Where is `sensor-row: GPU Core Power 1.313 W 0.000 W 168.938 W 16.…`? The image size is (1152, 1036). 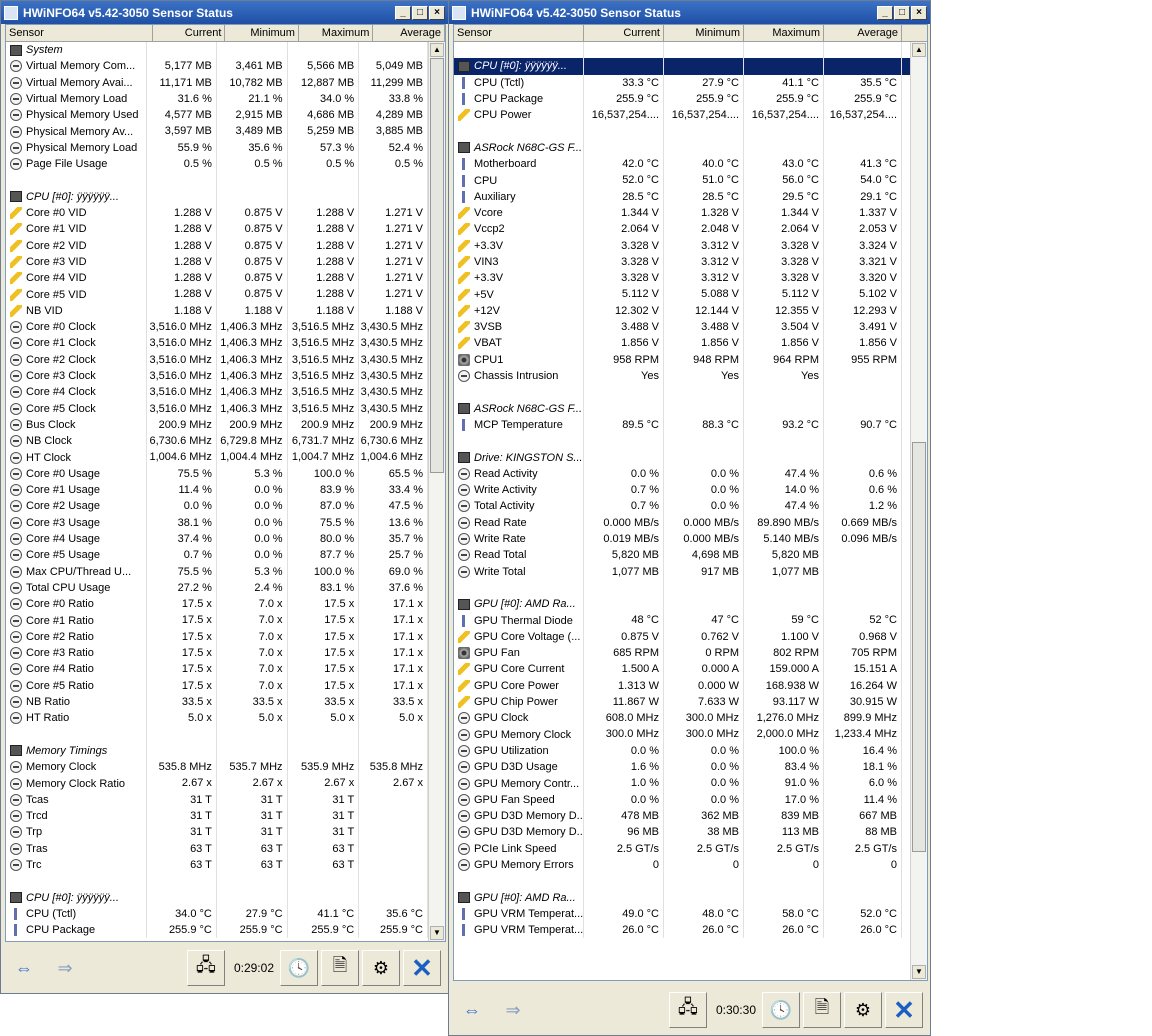 sensor-row: GPU Core Power 1.313 W 0.000 W 168.938 W 16.… is located at coordinates (682, 685).